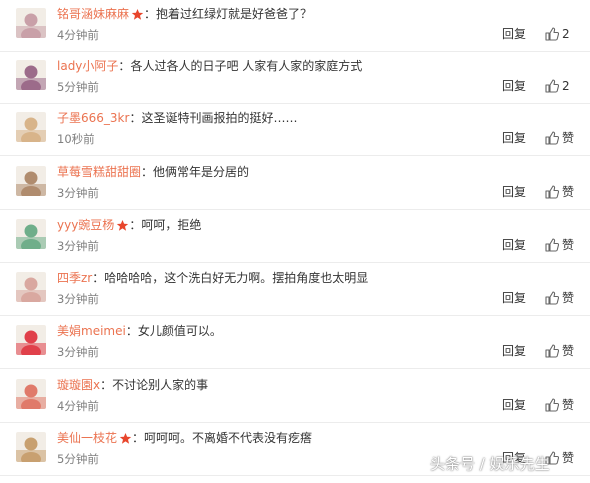 The height and width of the screenshot is (483, 590). Describe the element at coordinates (228, 438) in the screenshot. I see `comment-text: 呵呵呵。不离婚不代表没有疙瘩` at that location.